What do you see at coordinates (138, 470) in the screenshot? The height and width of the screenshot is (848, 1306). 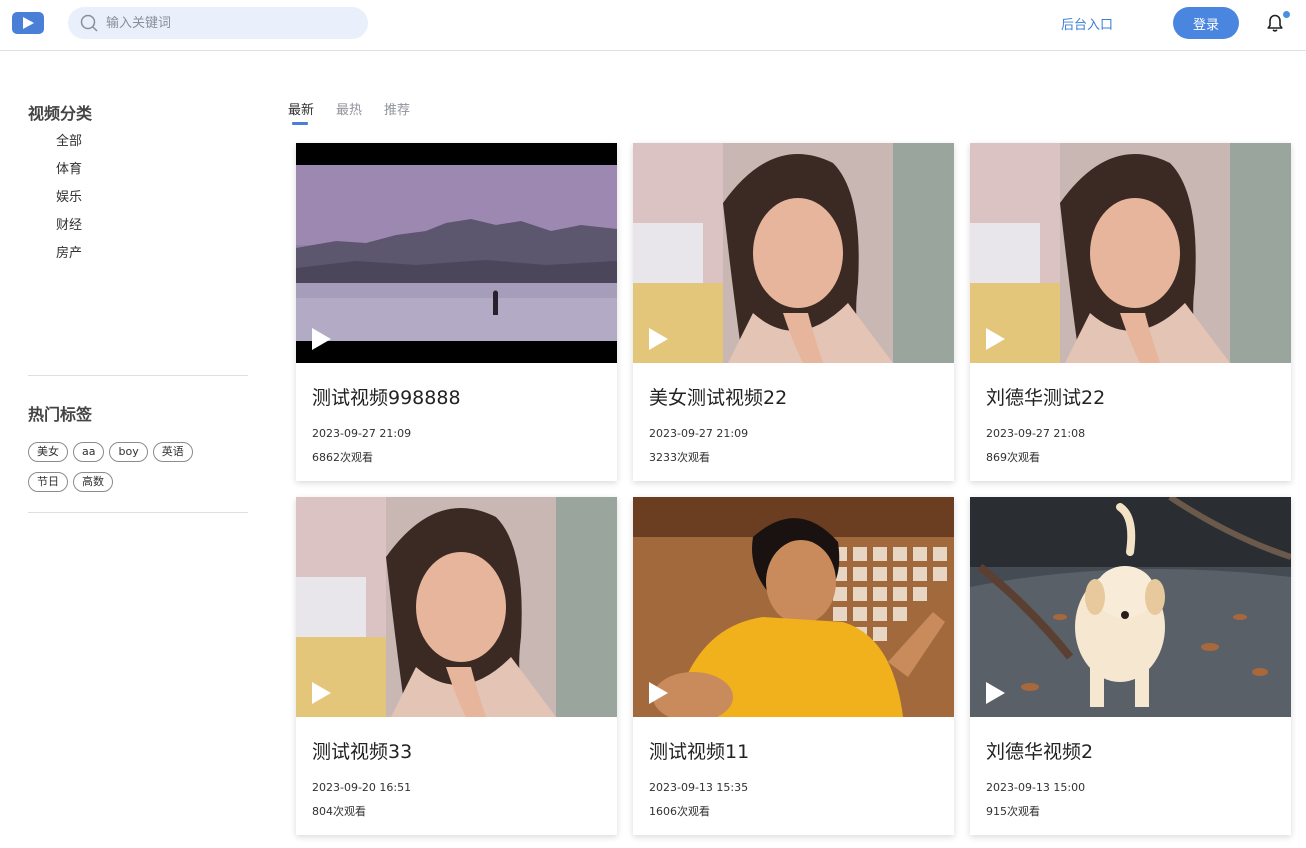 I see `tag-cloud: 美女 aa boy 英语节日 高数` at bounding box center [138, 470].